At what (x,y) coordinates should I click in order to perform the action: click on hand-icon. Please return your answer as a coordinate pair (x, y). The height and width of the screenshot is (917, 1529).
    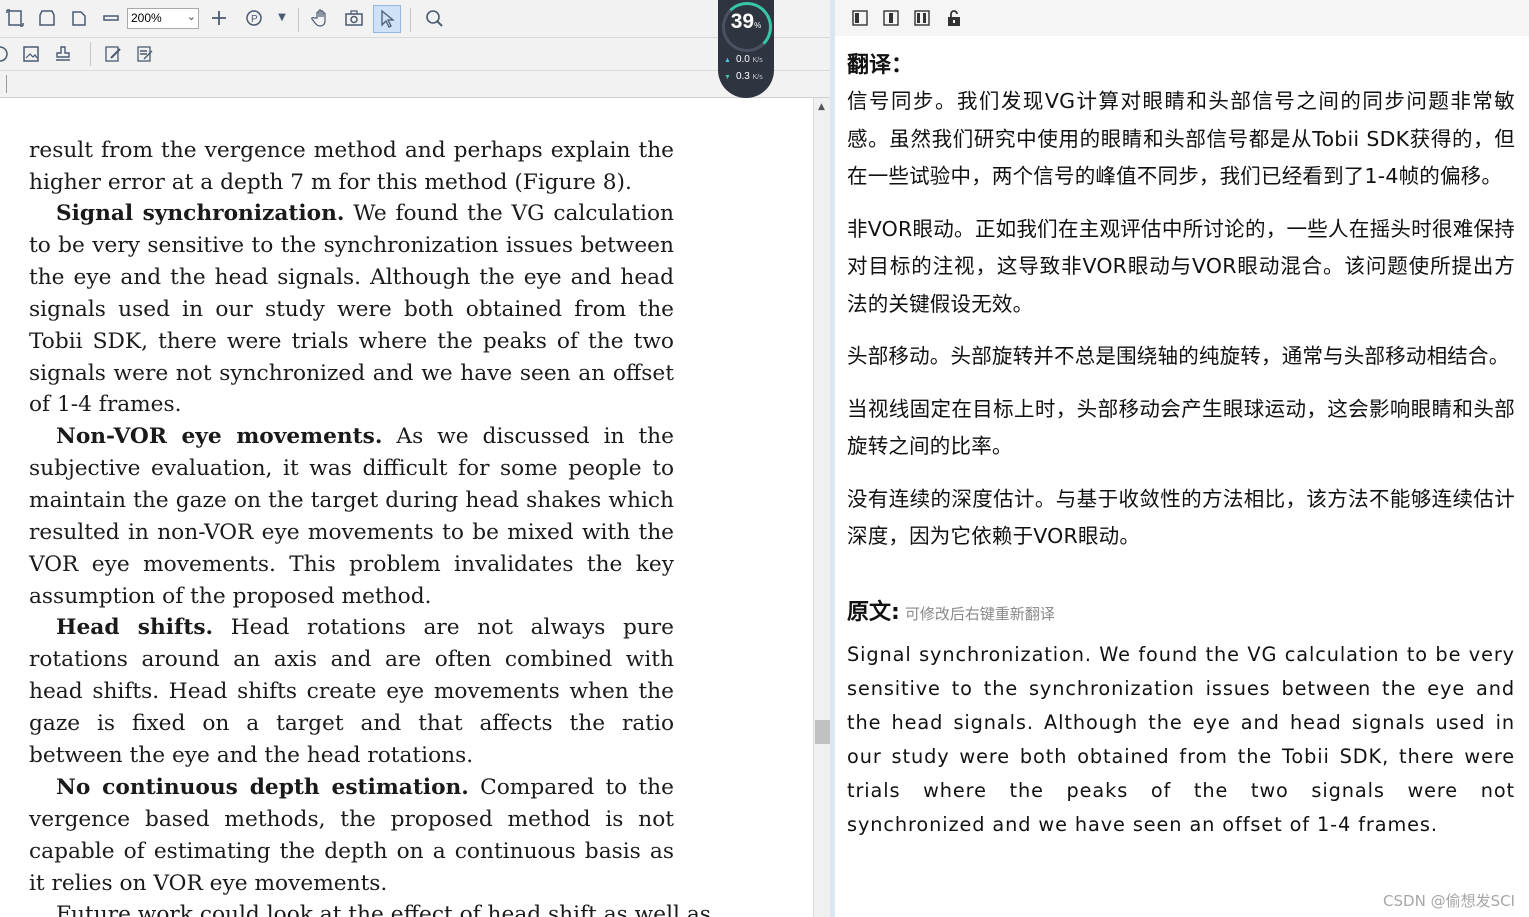
    Looking at the image, I should click on (321, 18).